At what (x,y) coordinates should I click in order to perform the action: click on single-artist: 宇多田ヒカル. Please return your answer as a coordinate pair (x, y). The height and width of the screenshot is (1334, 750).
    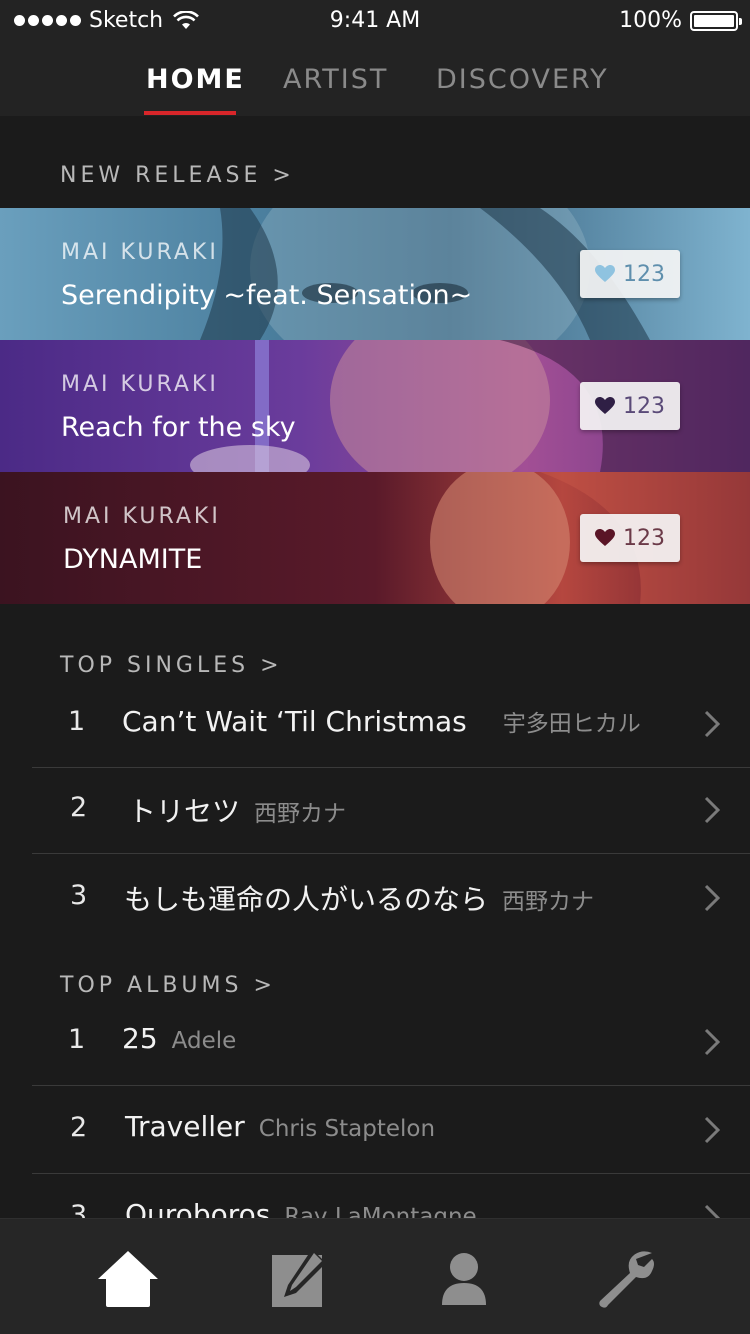
    Looking at the image, I should click on (571, 724).